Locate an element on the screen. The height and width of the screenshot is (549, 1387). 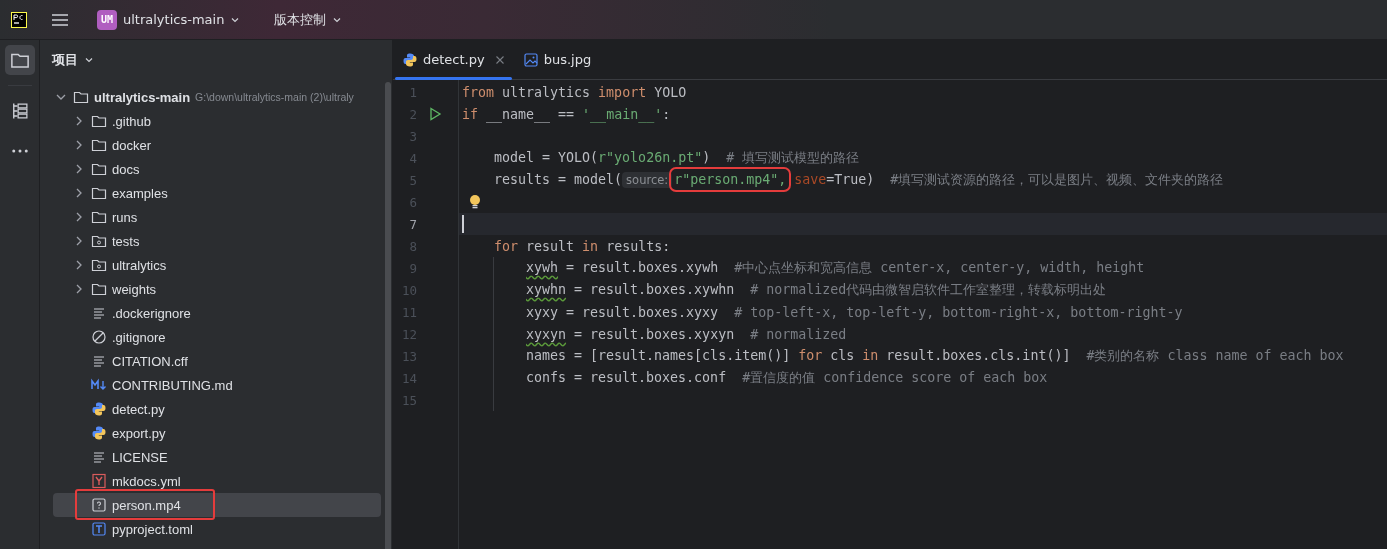
tree-item: ultralytics is located at coordinates (217, 265).